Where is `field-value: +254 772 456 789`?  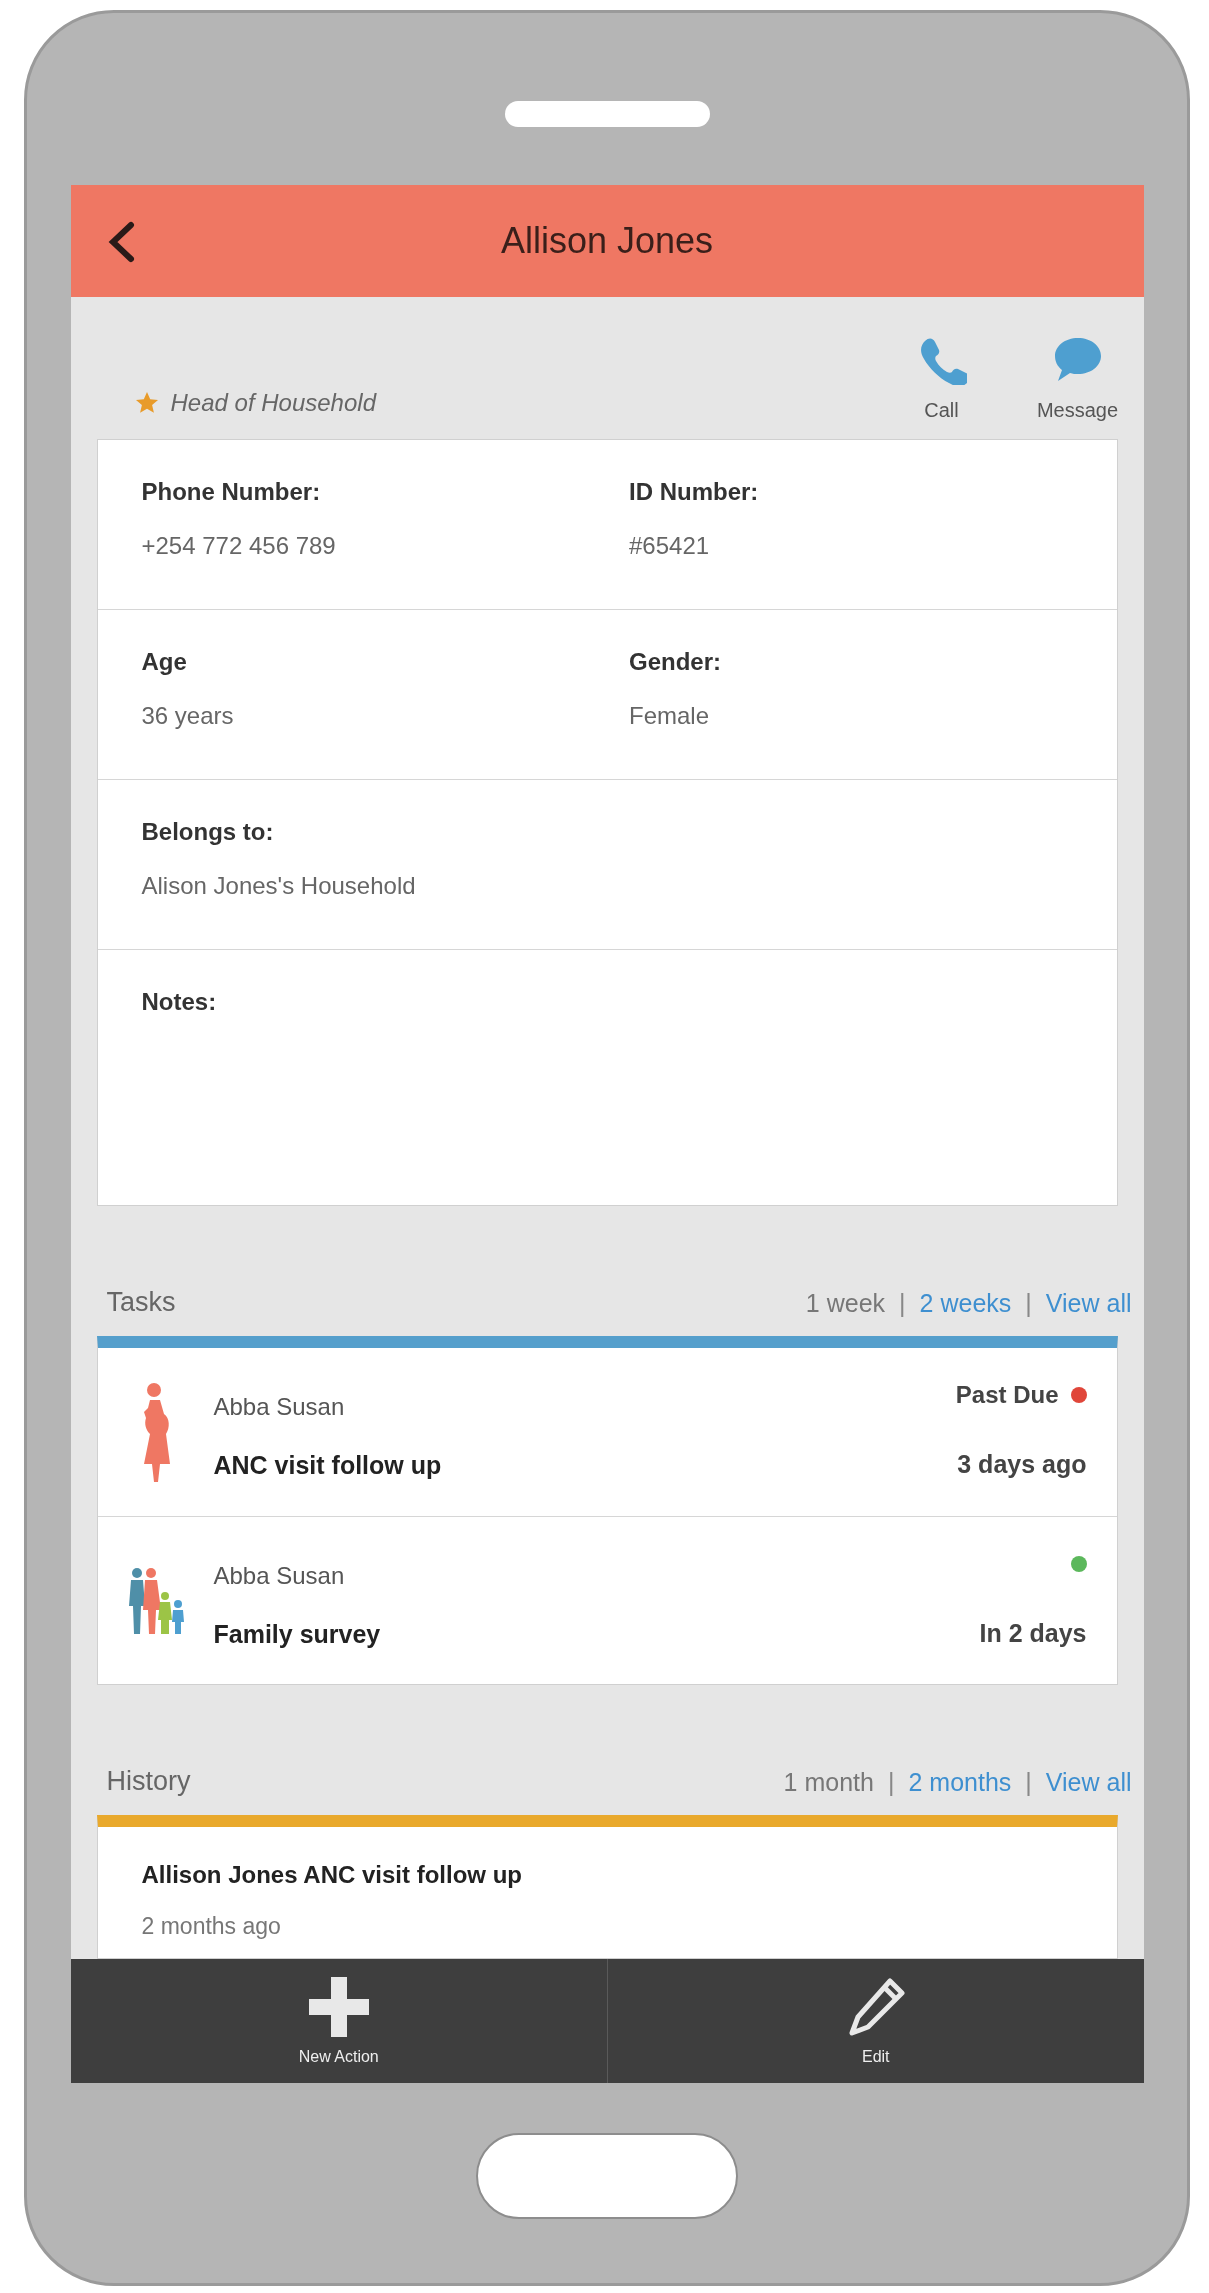
field-value: +254 772 456 789 is located at coordinates (239, 546).